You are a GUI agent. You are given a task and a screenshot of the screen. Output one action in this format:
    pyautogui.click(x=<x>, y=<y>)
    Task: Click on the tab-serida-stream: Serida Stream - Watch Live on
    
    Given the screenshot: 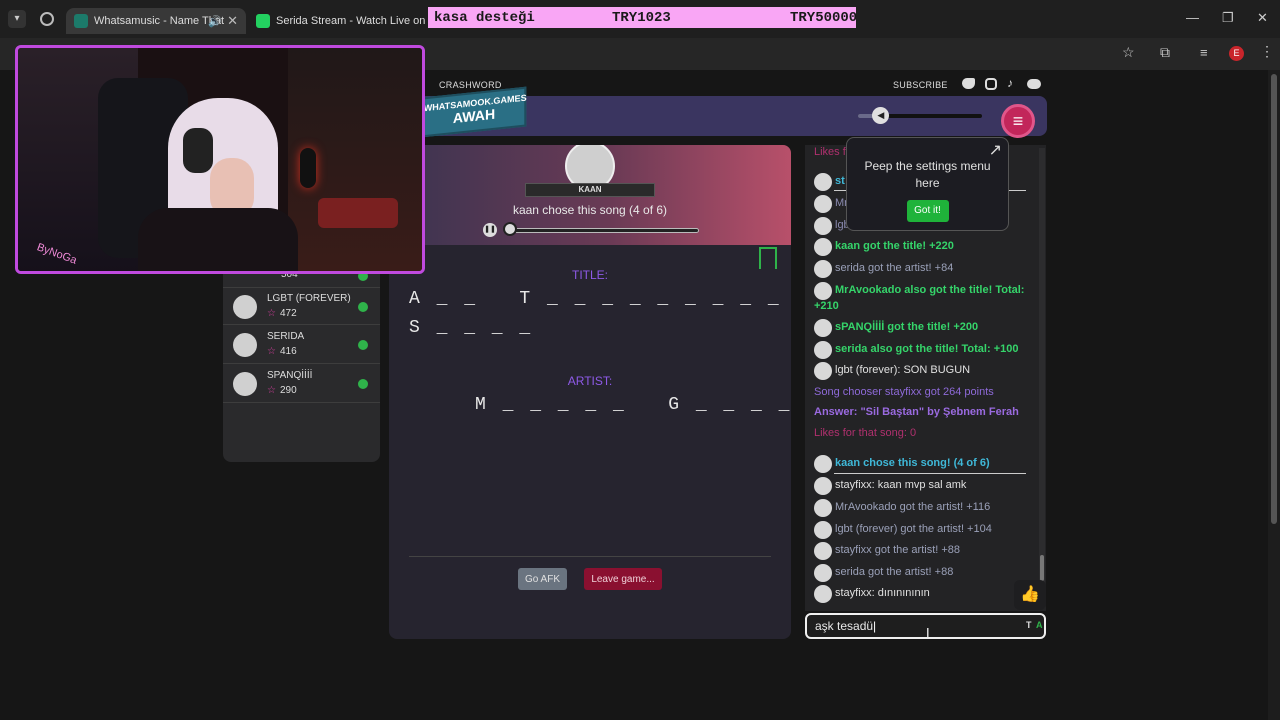 What is the action you would take?
    pyautogui.click(x=338, y=21)
    